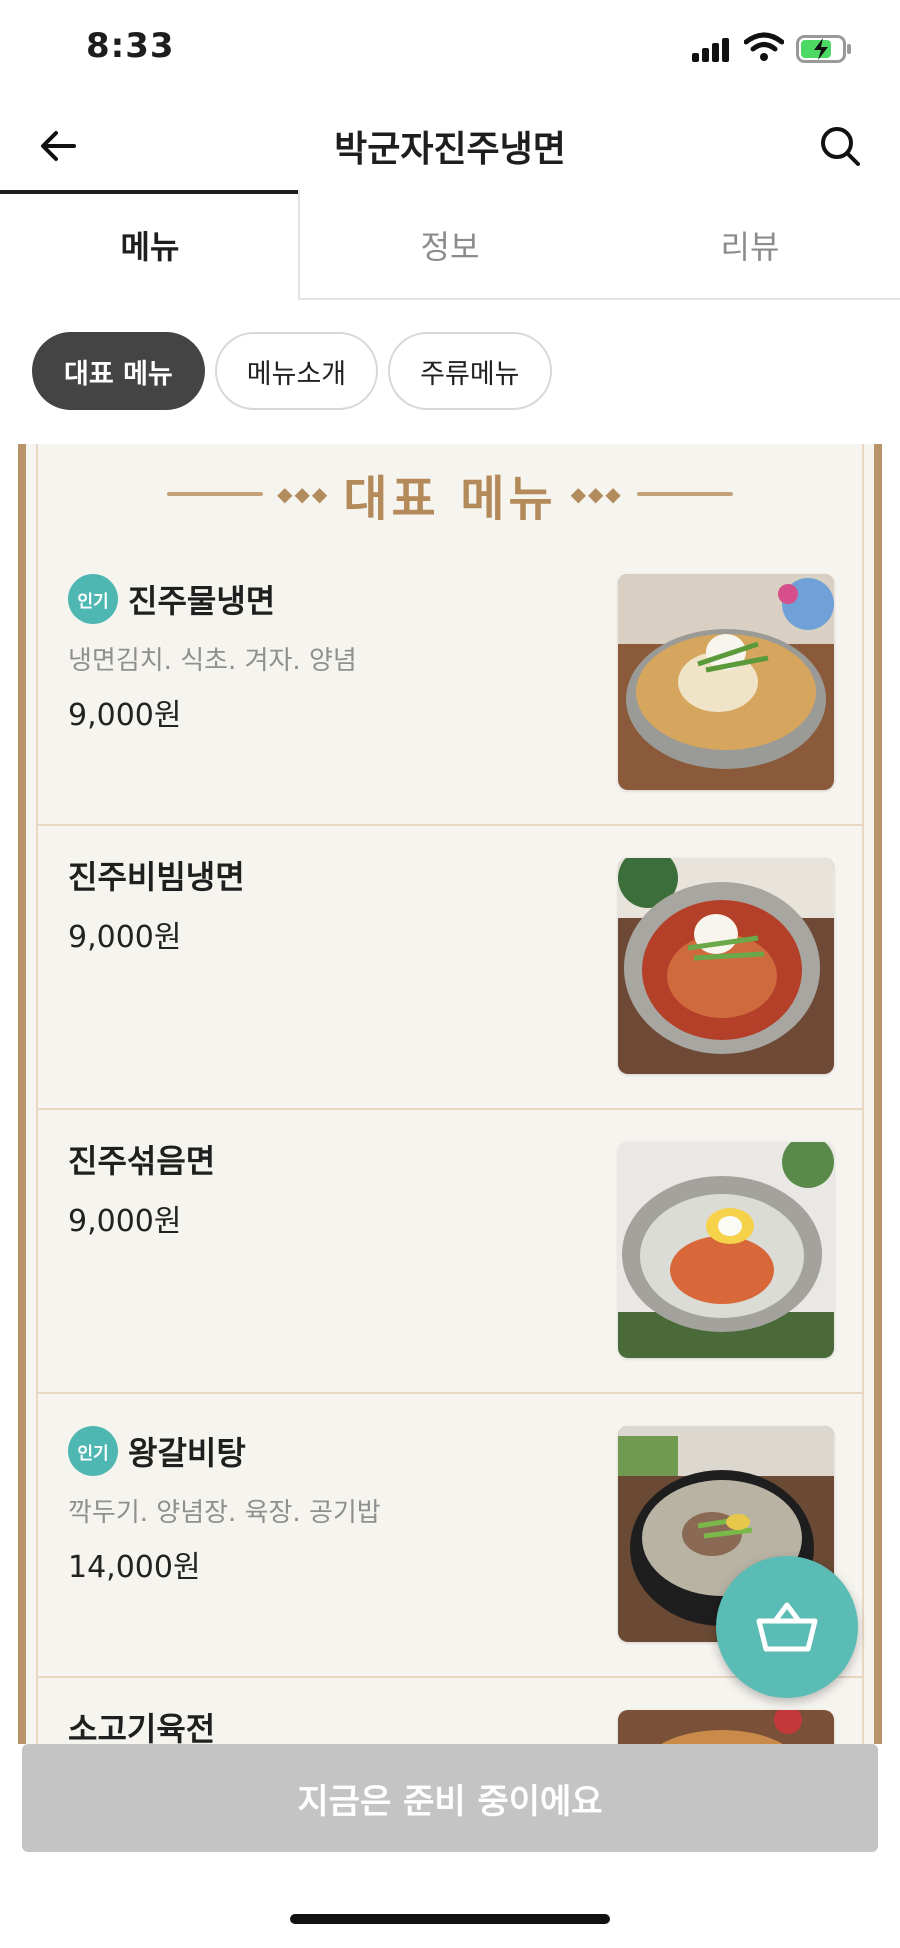 Image resolution: width=900 pixels, height=1948 pixels. Describe the element at coordinates (134, 1567) in the screenshot. I see `menu-item-price: 14,000원` at that location.